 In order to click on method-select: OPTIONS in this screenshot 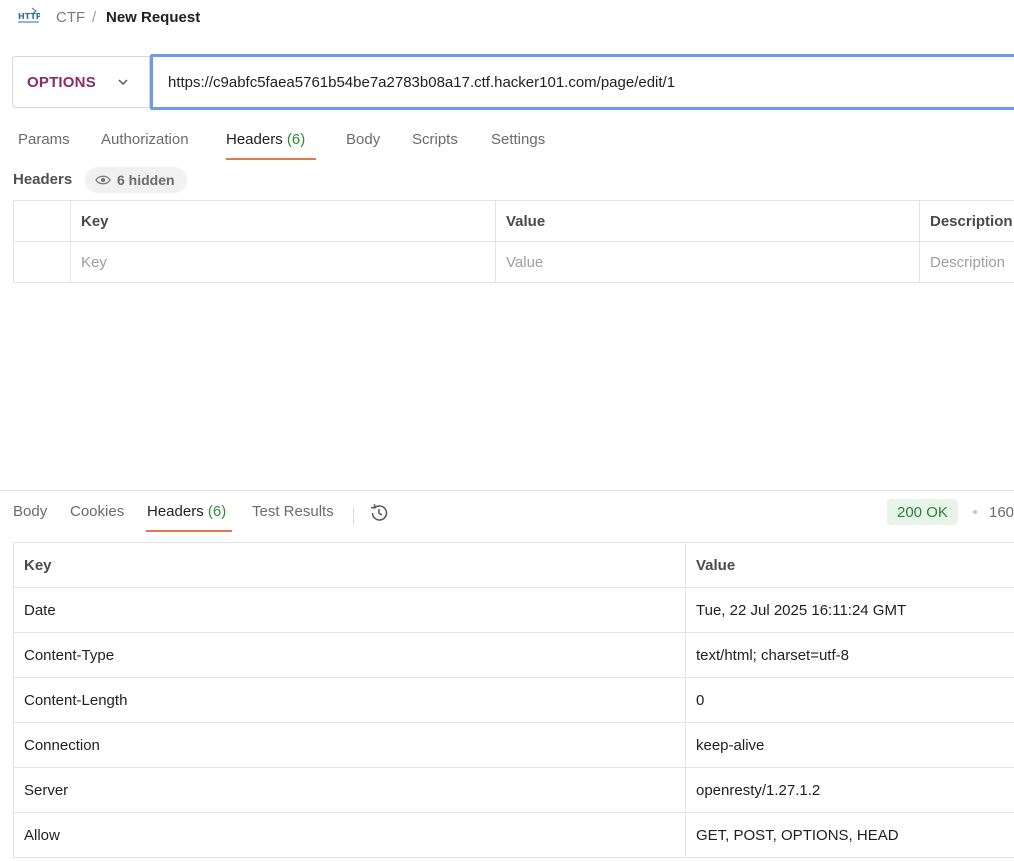, I will do `click(81, 82)`.